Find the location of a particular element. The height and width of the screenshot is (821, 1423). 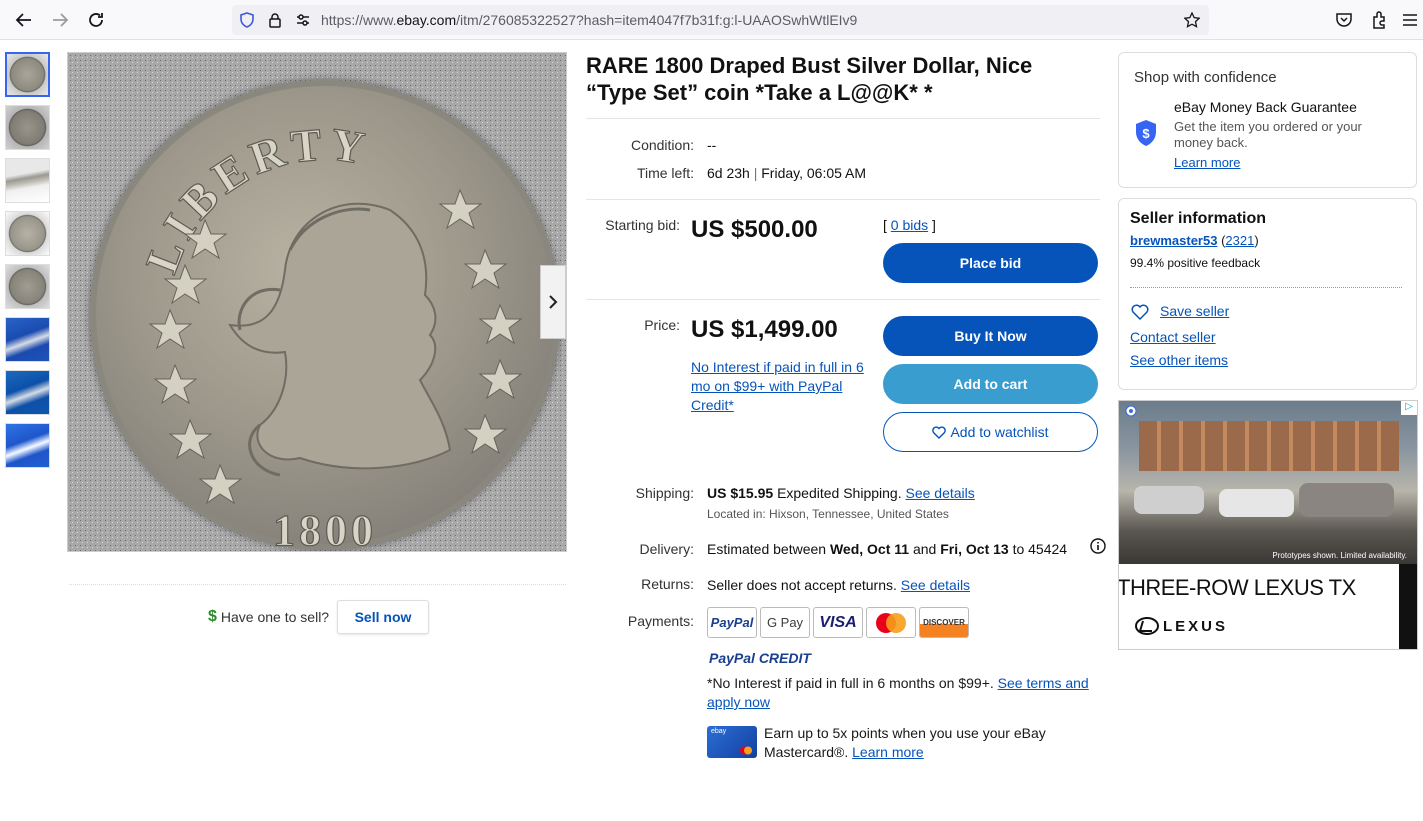

money-back-shield-icon: $ is located at coordinates (1146, 133).